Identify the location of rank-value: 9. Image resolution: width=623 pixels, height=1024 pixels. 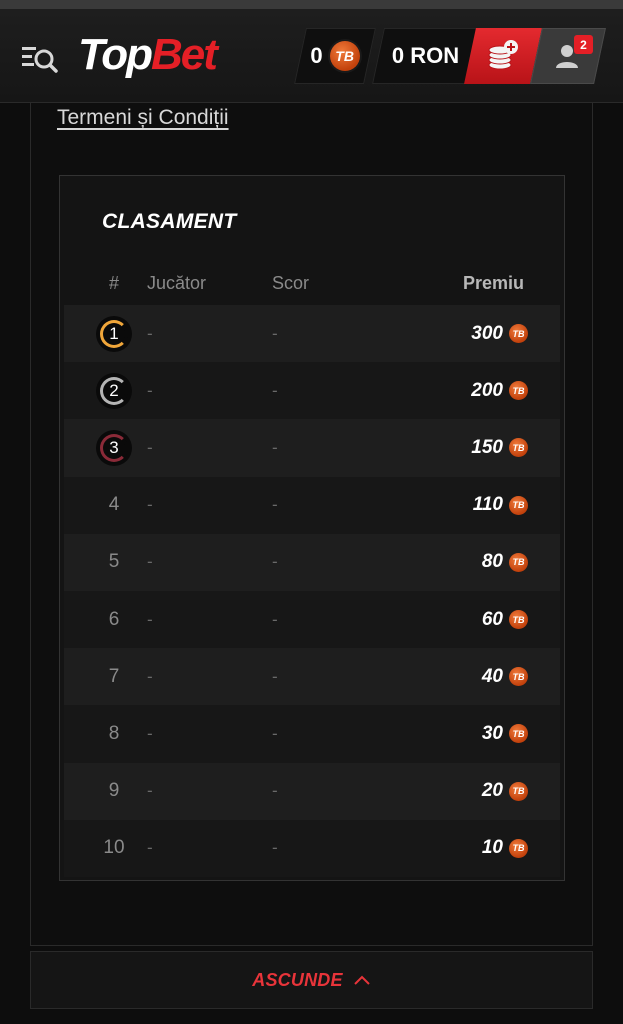
(114, 791).